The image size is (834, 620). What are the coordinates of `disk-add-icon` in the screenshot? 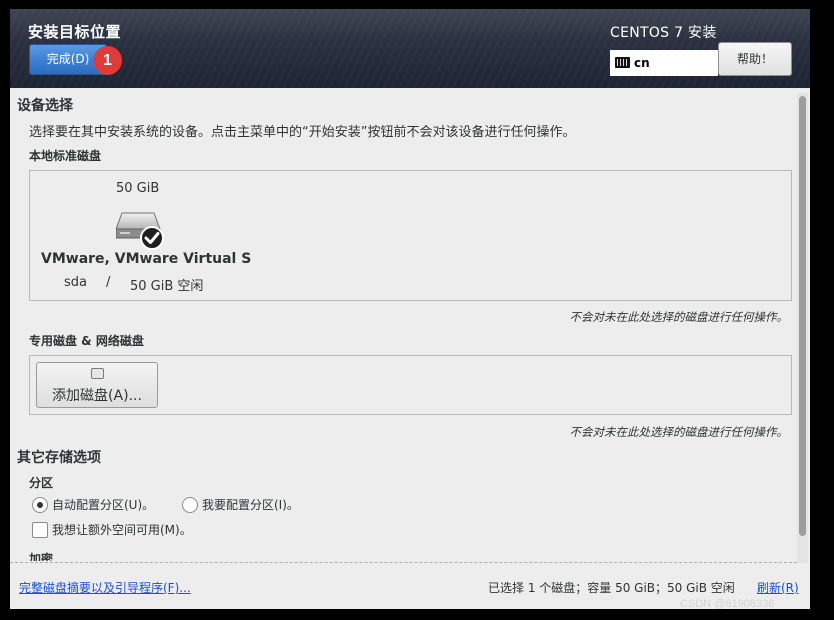 It's located at (97, 373).